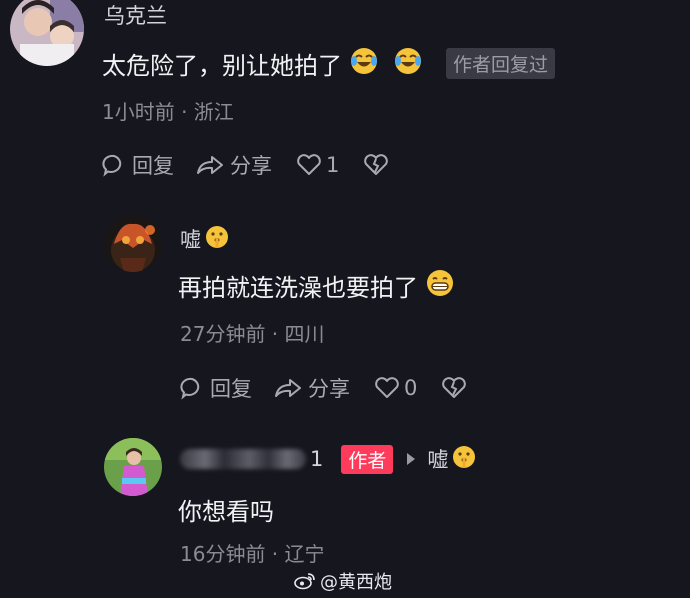  I want to click on like-count: 1, so click(333, 165).